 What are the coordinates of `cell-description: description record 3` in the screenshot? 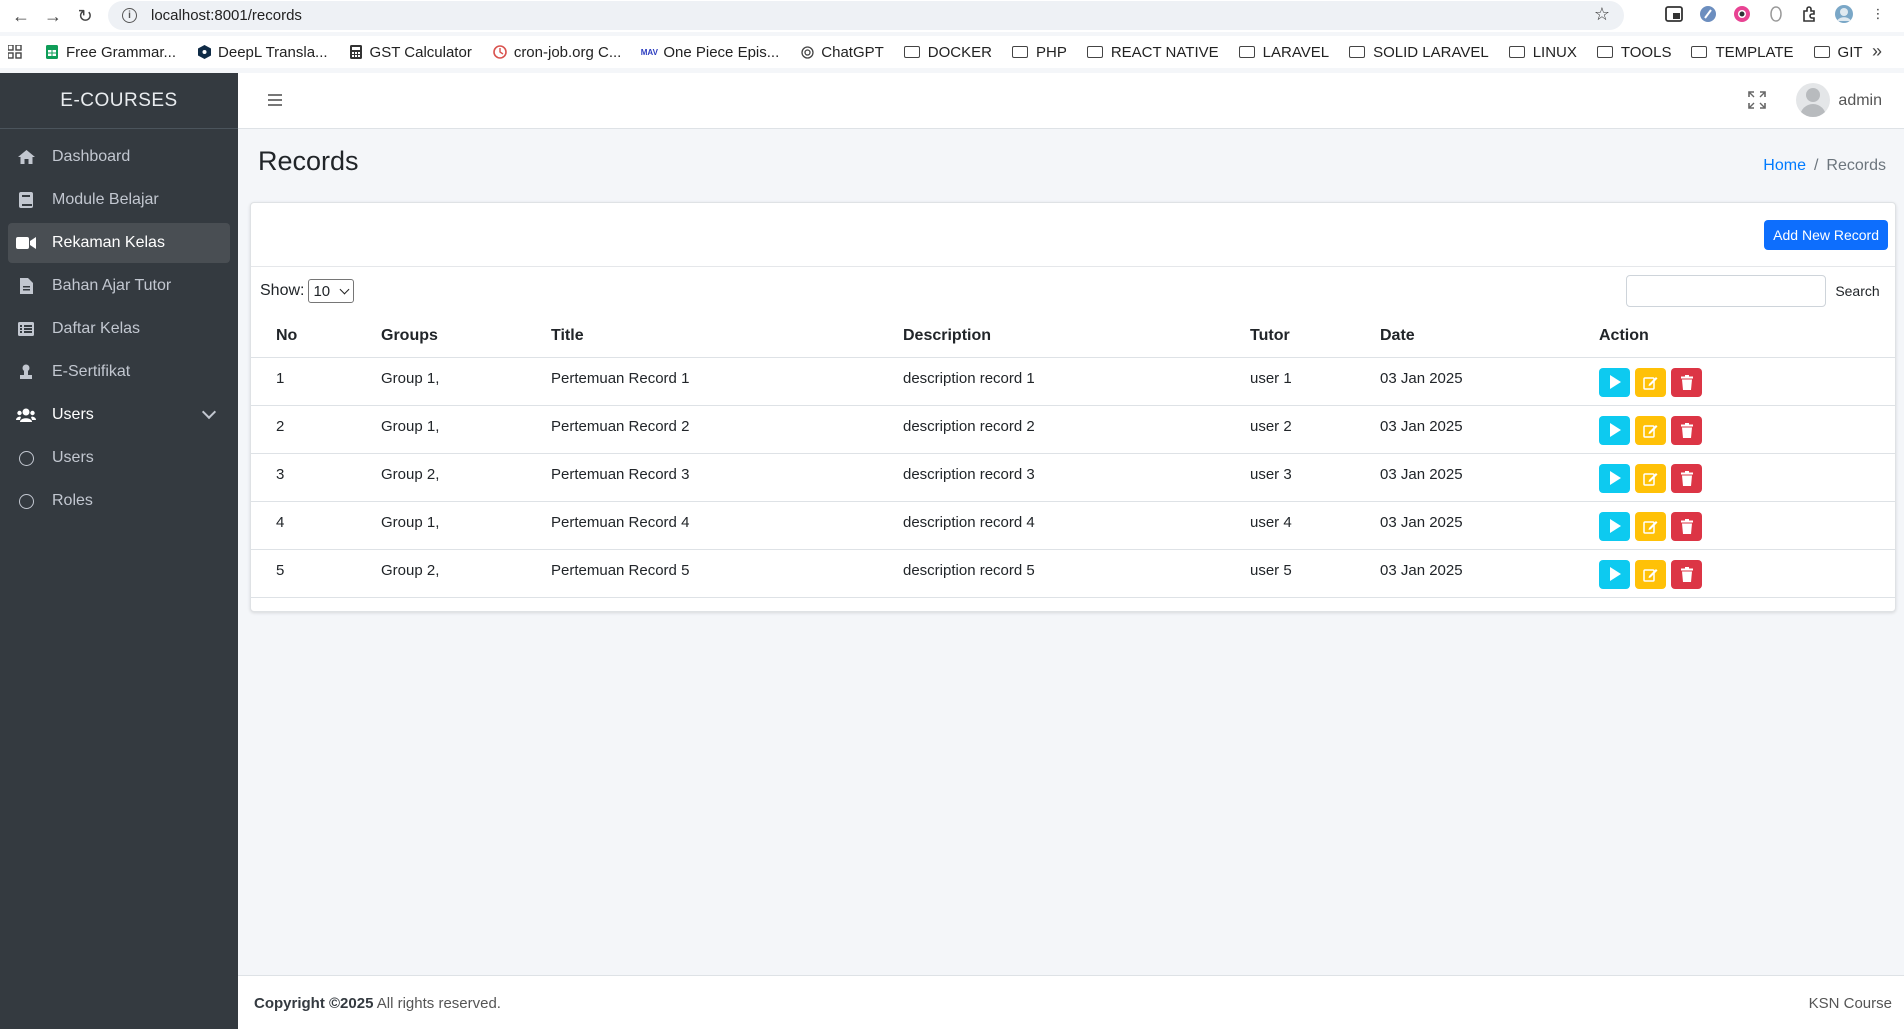 It's located at (1051, 477).